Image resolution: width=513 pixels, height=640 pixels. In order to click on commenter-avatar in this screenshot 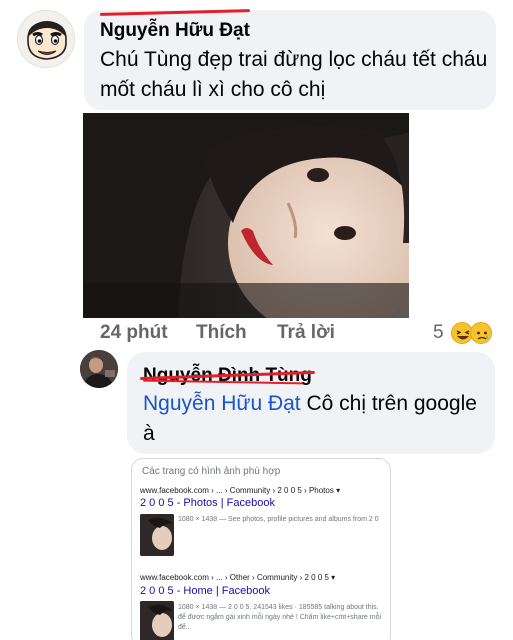, I will do `click(46, 39)`.